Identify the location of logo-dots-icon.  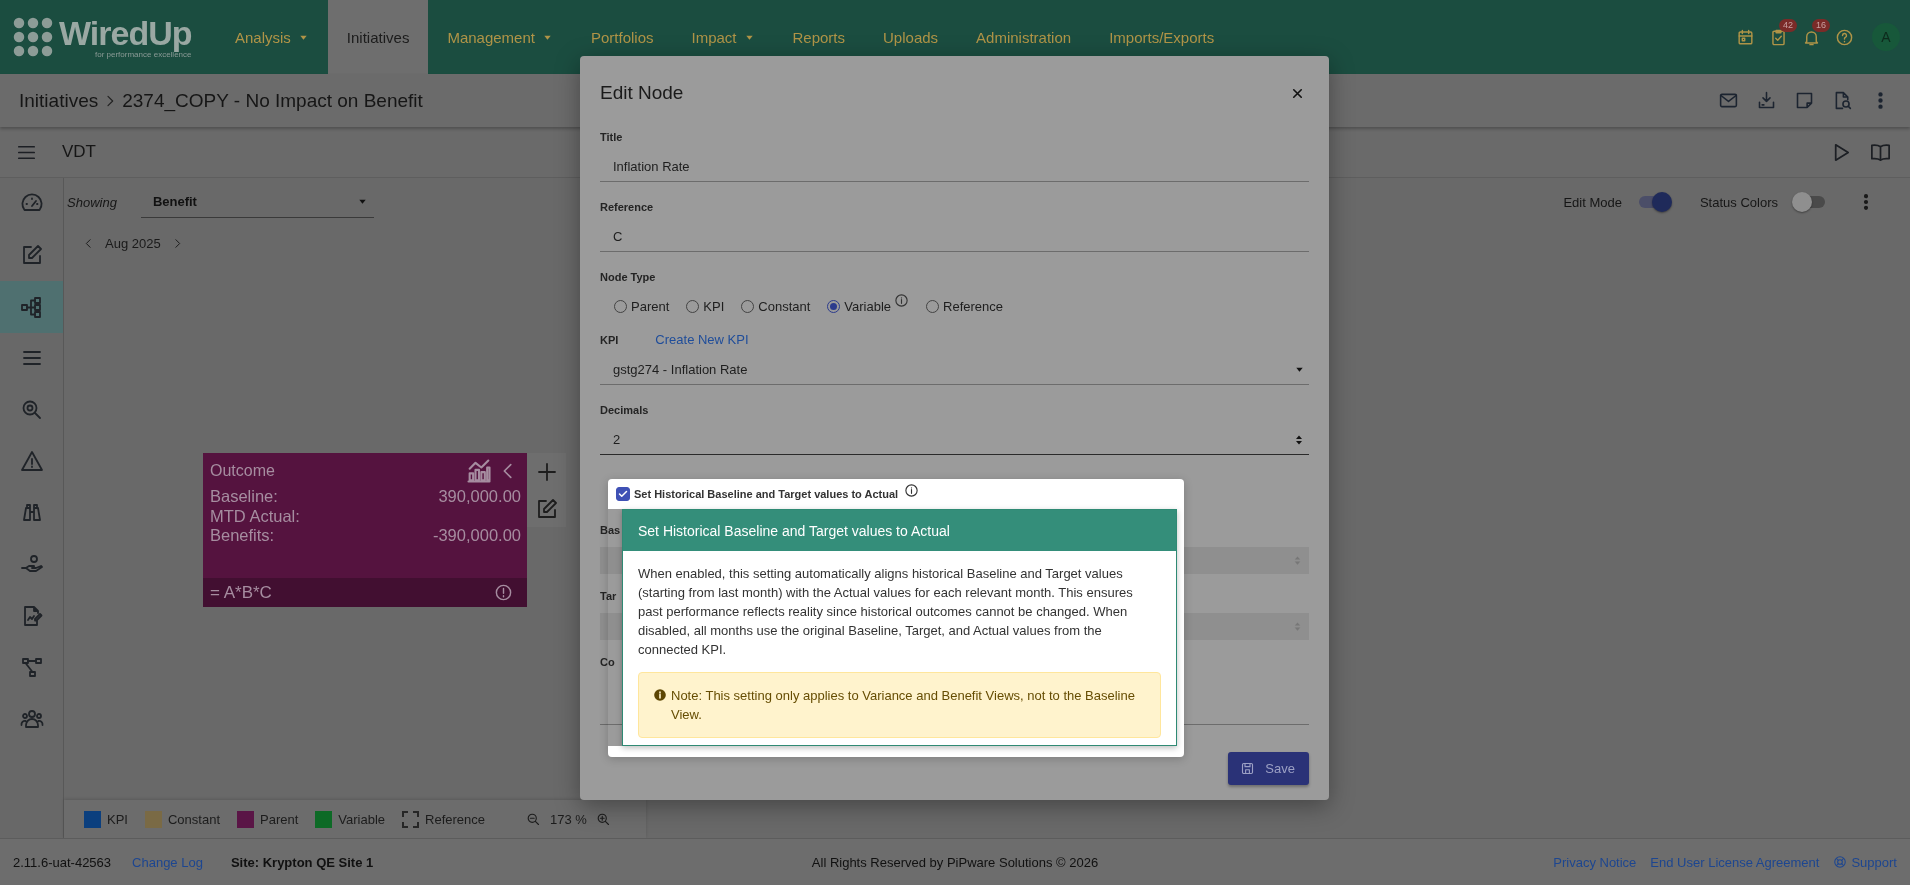
(33, 37).